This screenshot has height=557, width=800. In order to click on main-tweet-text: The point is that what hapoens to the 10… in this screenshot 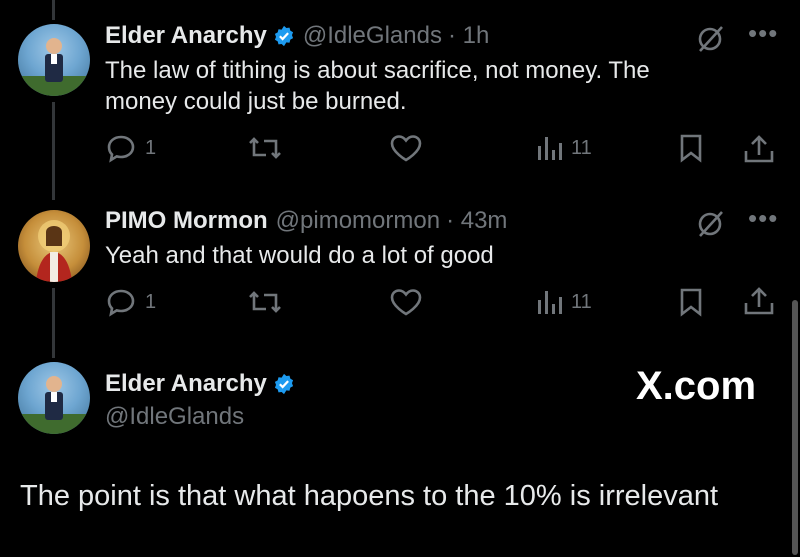, I will do `click(369, 496)`.